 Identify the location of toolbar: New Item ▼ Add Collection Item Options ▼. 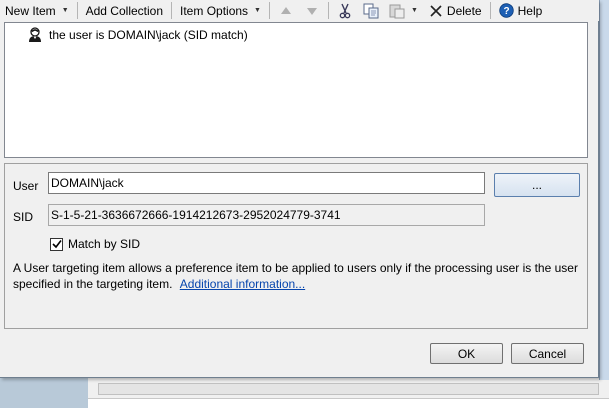
(299, 10).